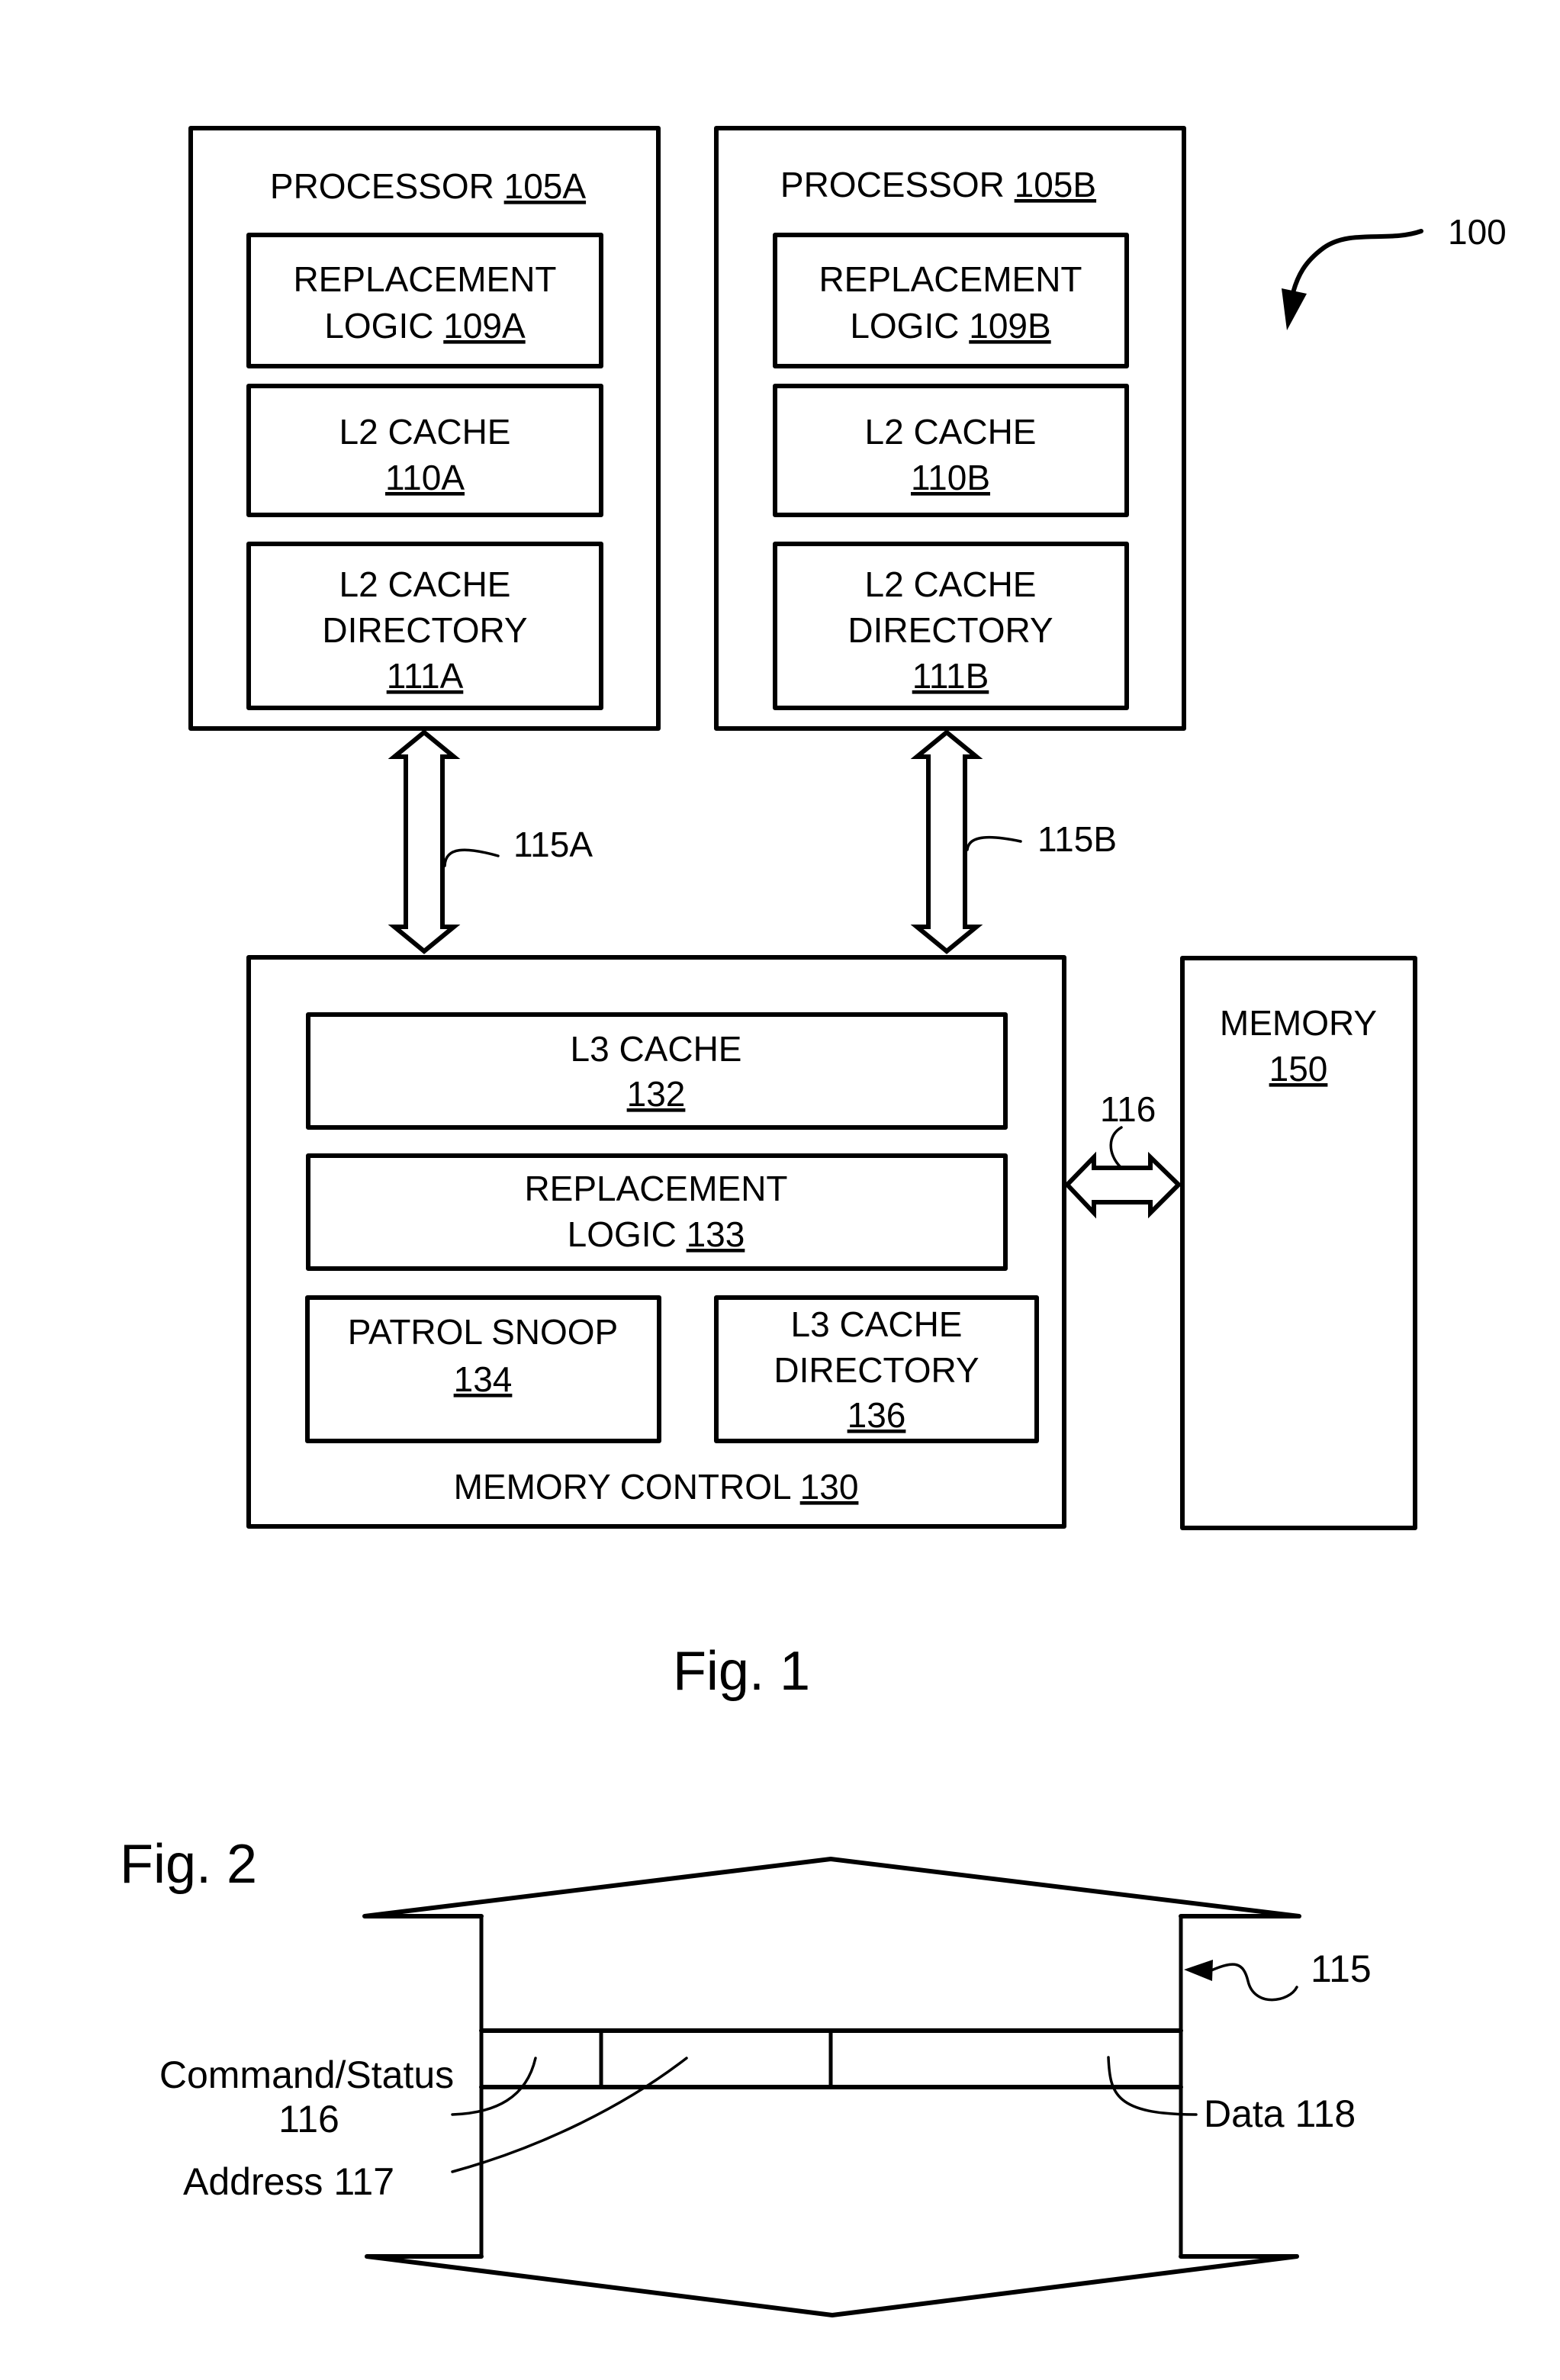 The height and width of the screenshot is (2380, 1560). I want to click on processor-a-title-text: PROCESSOR, so click(387, 186).